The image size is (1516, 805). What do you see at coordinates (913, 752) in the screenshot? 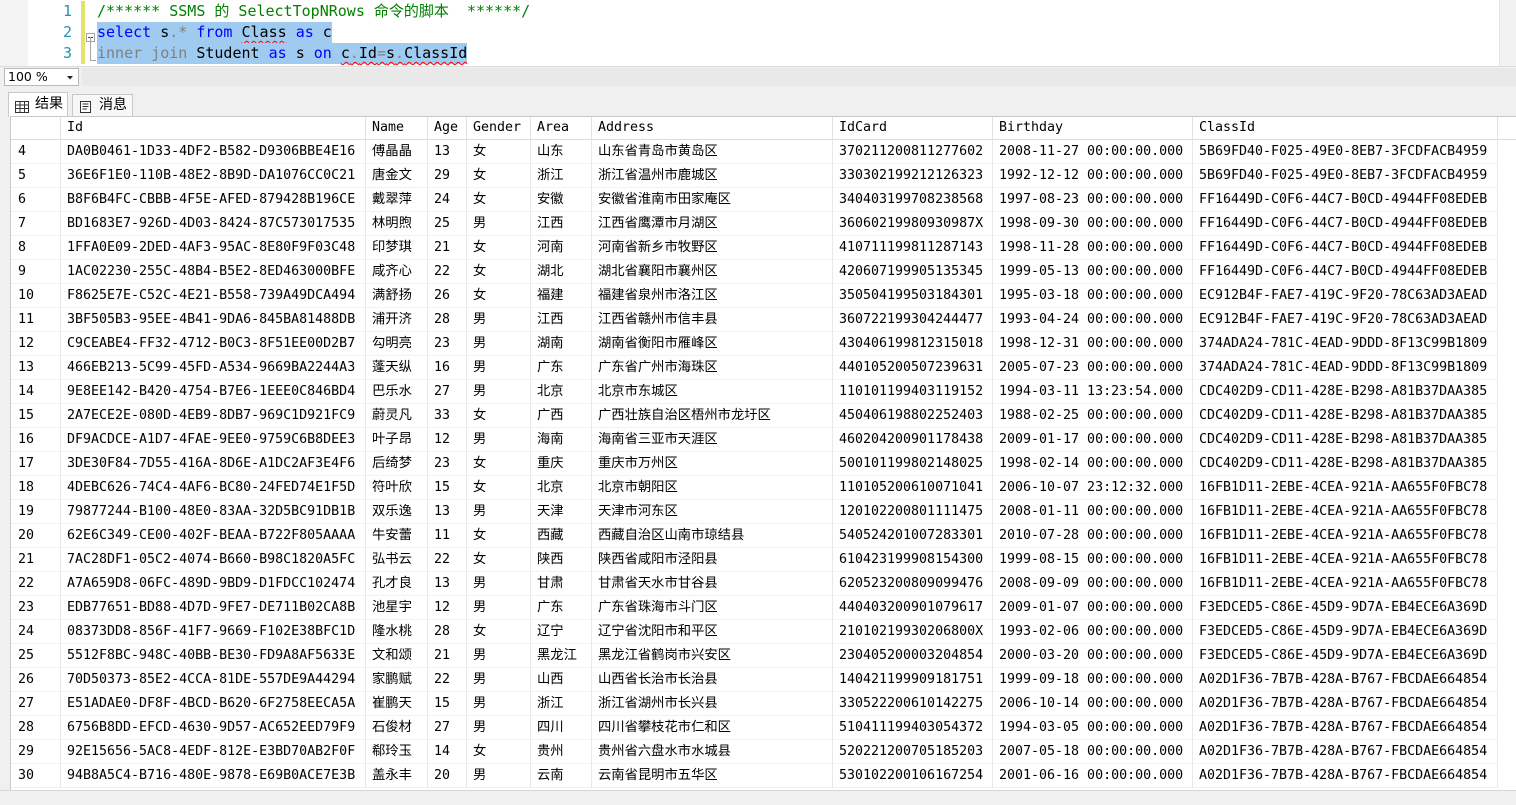
I see `cell-idcard: 520221200705185203` at bounding box center [913, 752].